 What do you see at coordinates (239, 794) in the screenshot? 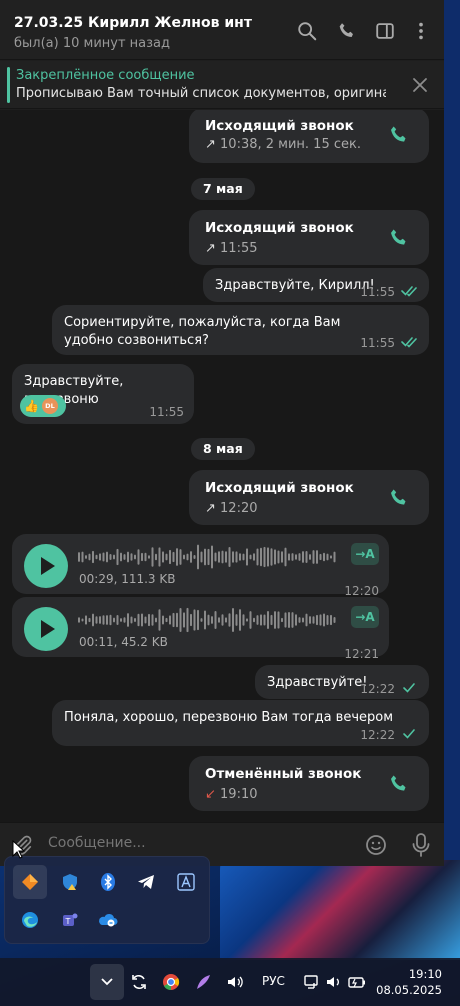
I see `call-details: 19:10` at bounding box center [239, 794].